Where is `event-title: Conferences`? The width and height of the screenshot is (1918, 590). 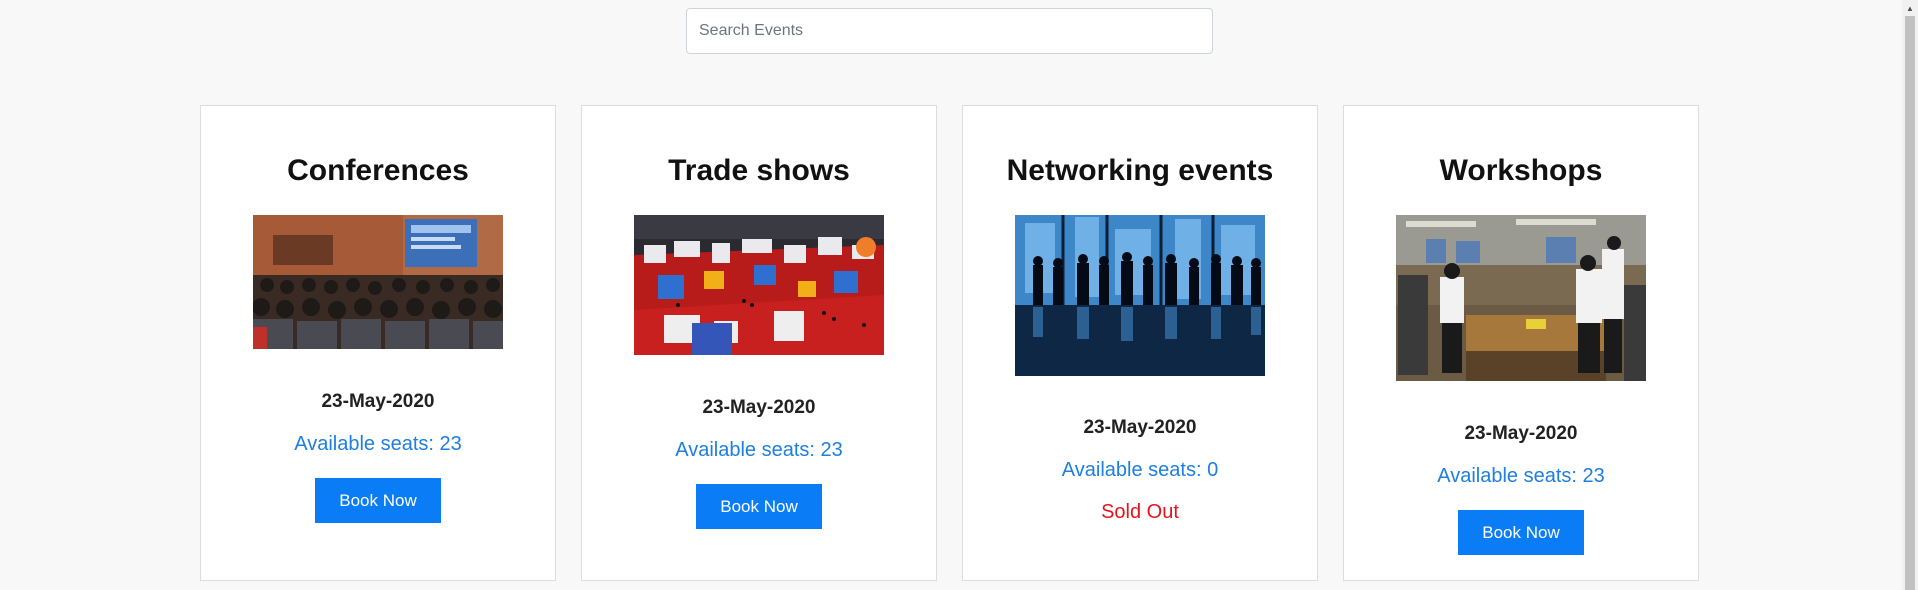
event-title: Conferences is located at coordinates (378, 170).